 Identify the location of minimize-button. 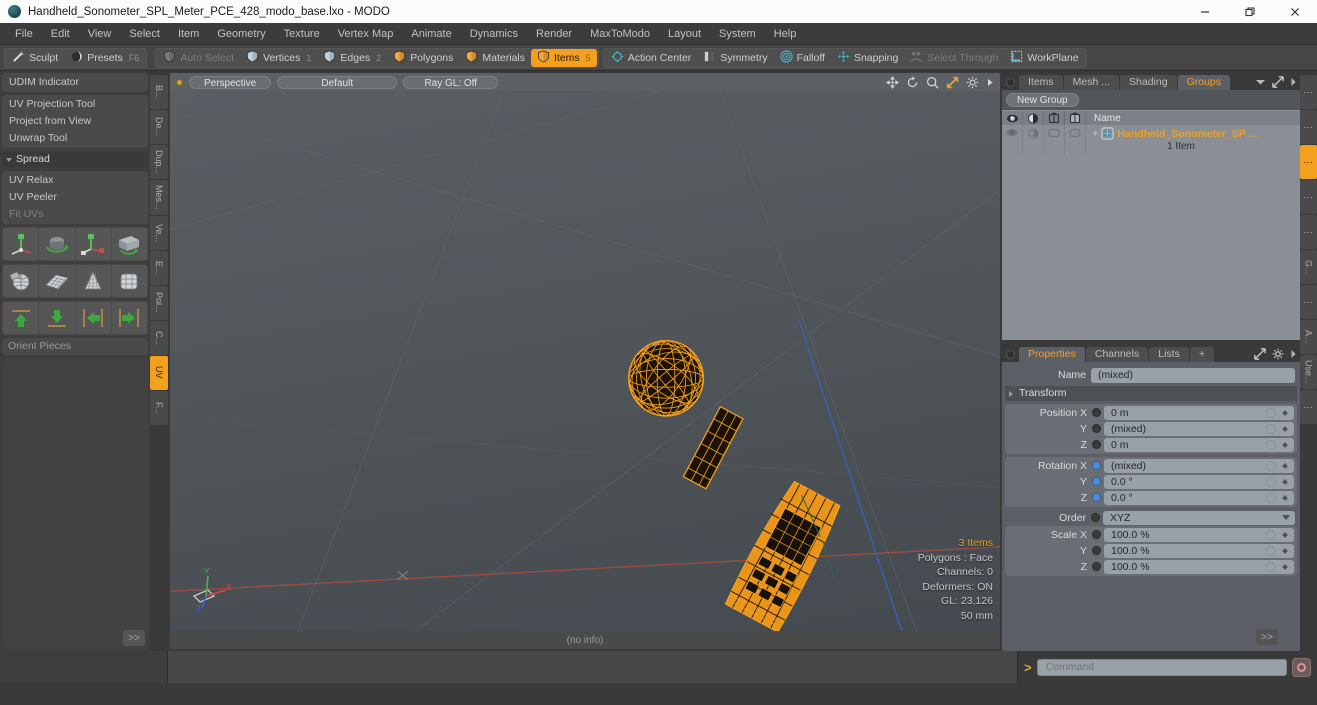
(1204, 11).